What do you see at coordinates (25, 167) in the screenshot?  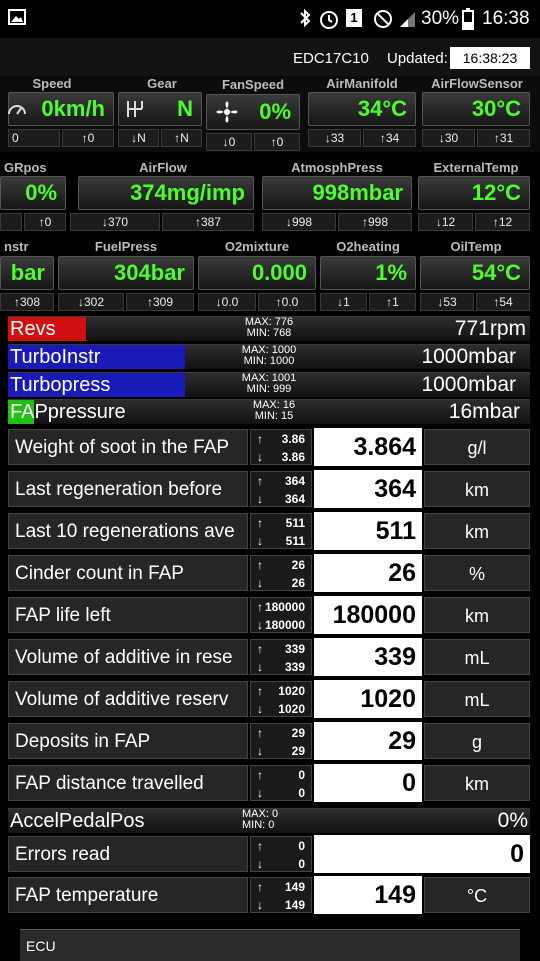 I see `gauge-label-grpos: GRpos` at bounding box center [25, 167].